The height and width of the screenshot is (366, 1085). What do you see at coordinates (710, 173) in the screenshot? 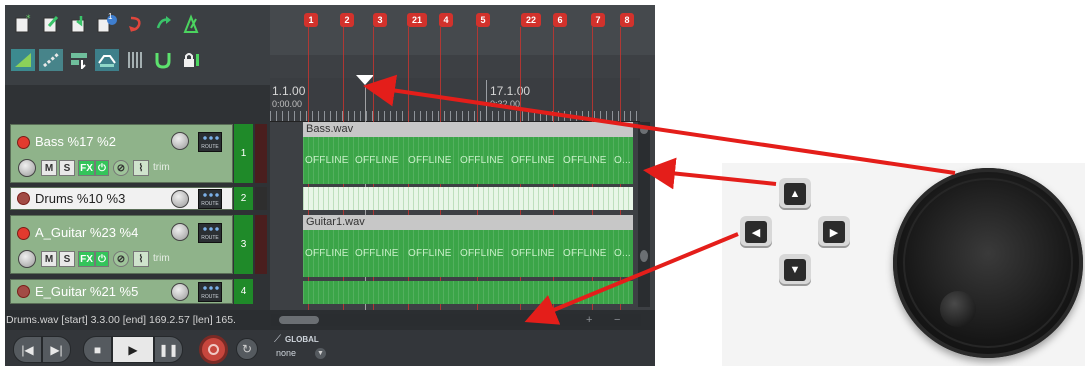
I see `arrow-up-to-scroll` at bounding box center [710, 173].